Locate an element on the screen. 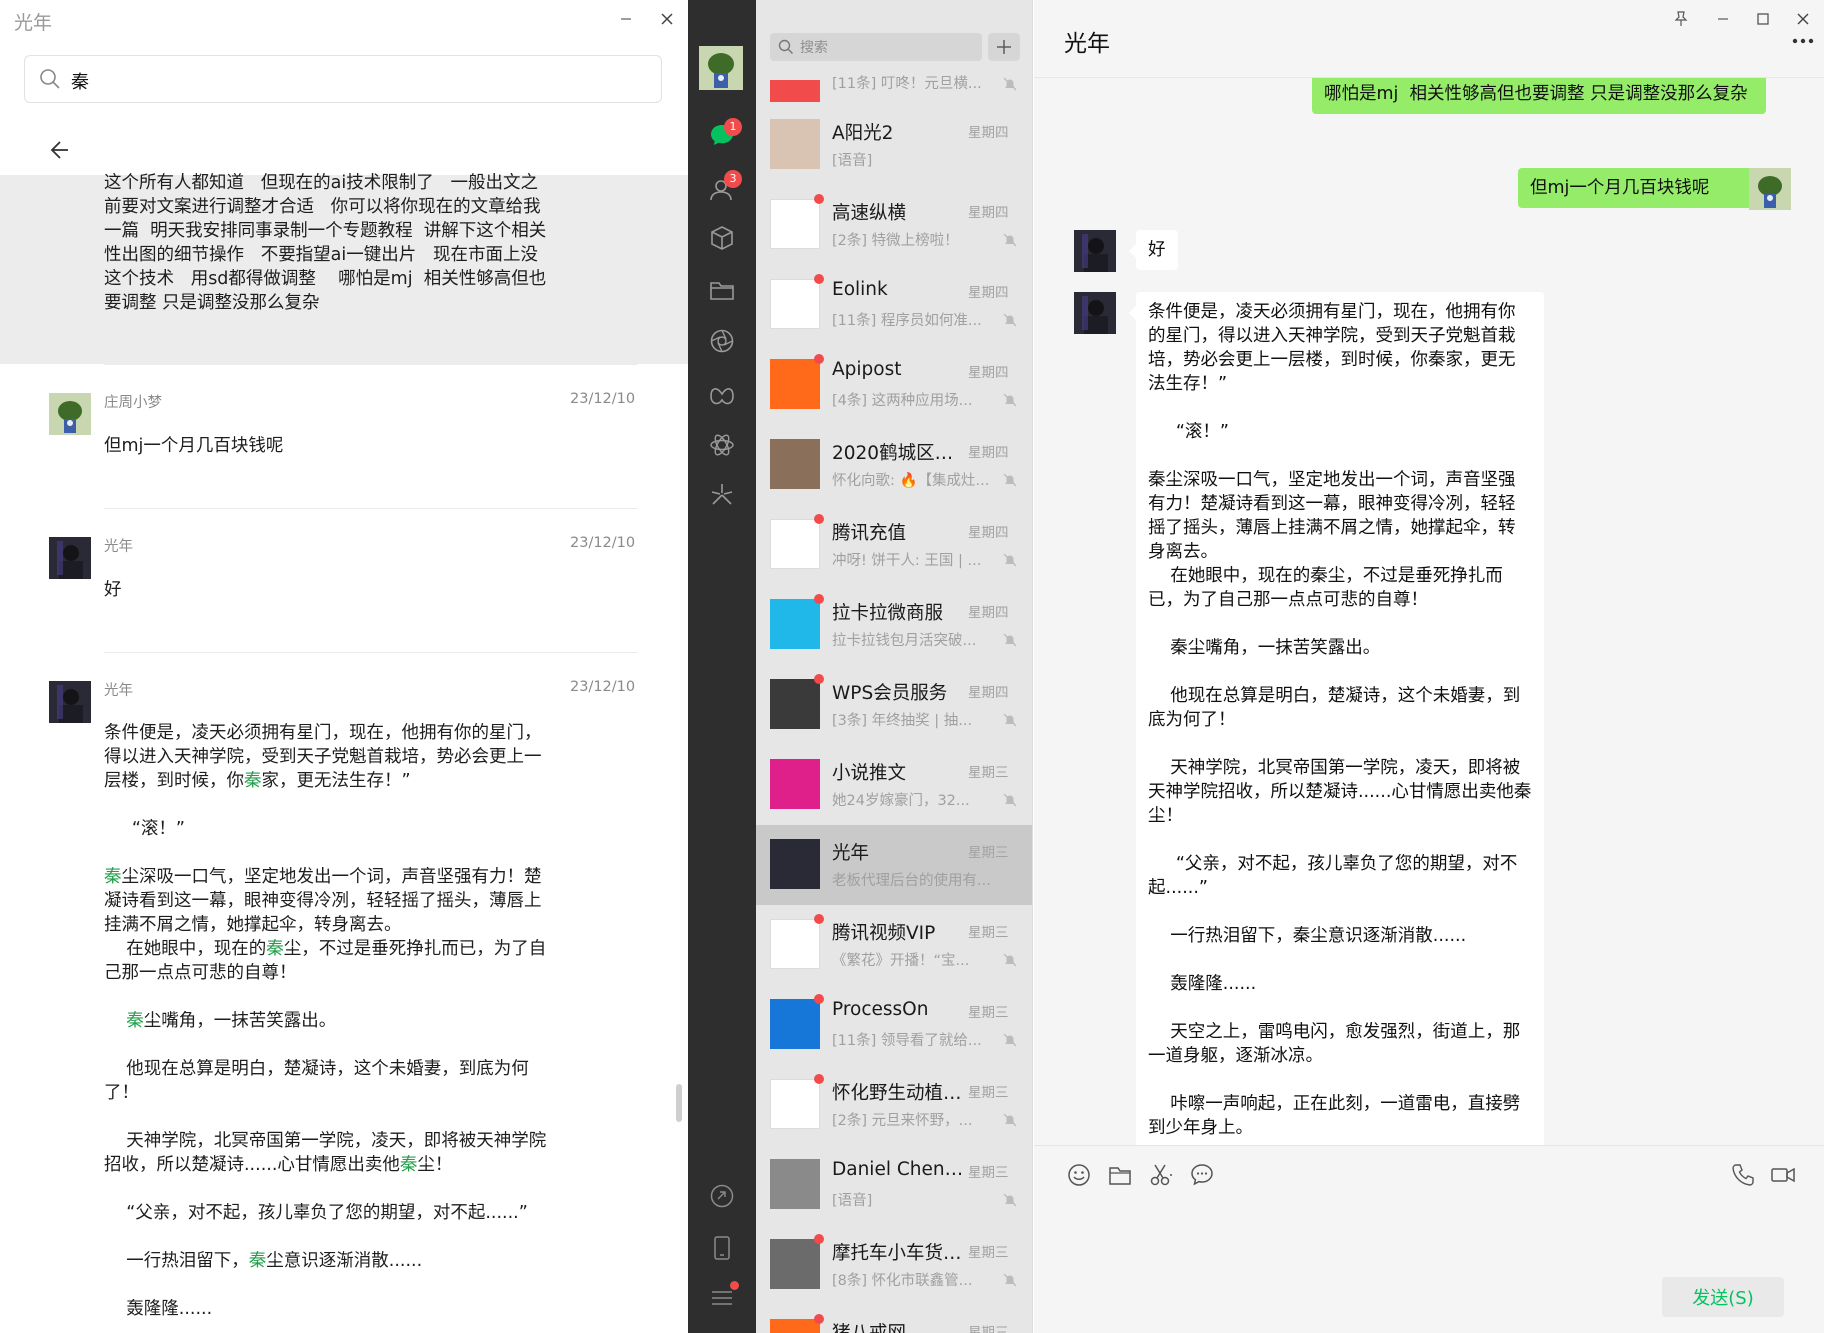 The height and width of the screenshot is (1333, 1824). unread-badge: 1 is located at coordinates (733, 127).